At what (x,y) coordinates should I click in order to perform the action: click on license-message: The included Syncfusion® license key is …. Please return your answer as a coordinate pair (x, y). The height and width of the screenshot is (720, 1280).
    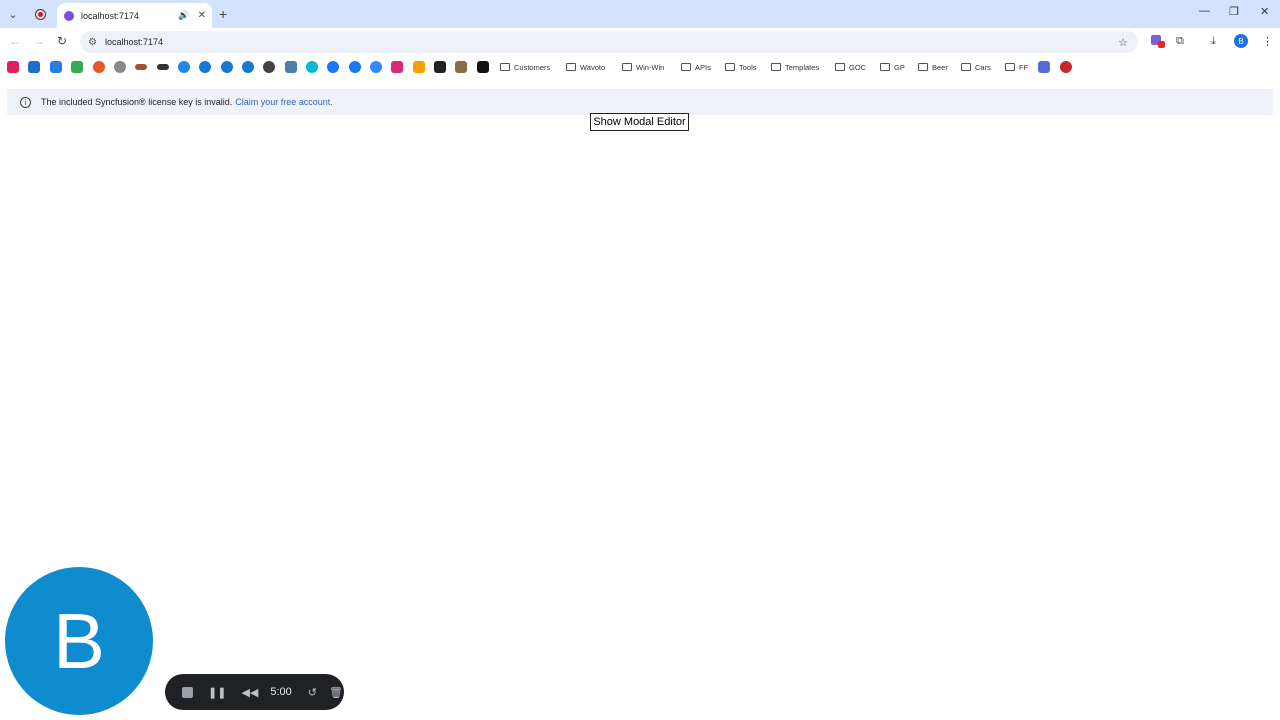
    Looking at the image, I should click on (137, 102).